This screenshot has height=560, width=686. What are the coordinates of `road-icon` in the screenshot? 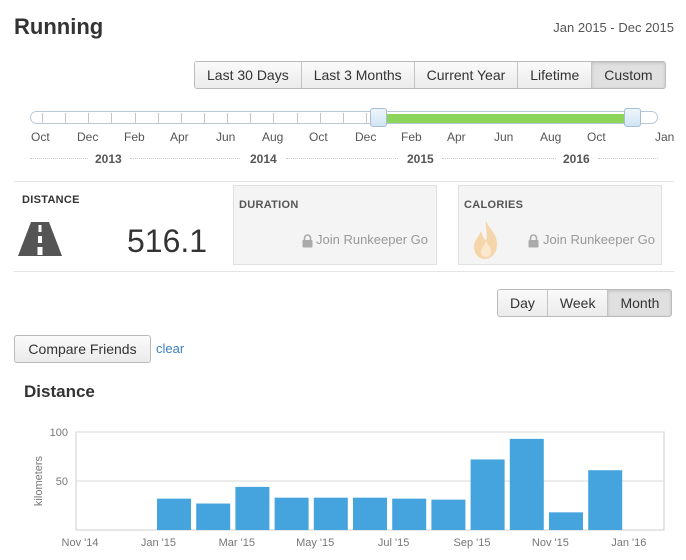 It's located at (40, 239).